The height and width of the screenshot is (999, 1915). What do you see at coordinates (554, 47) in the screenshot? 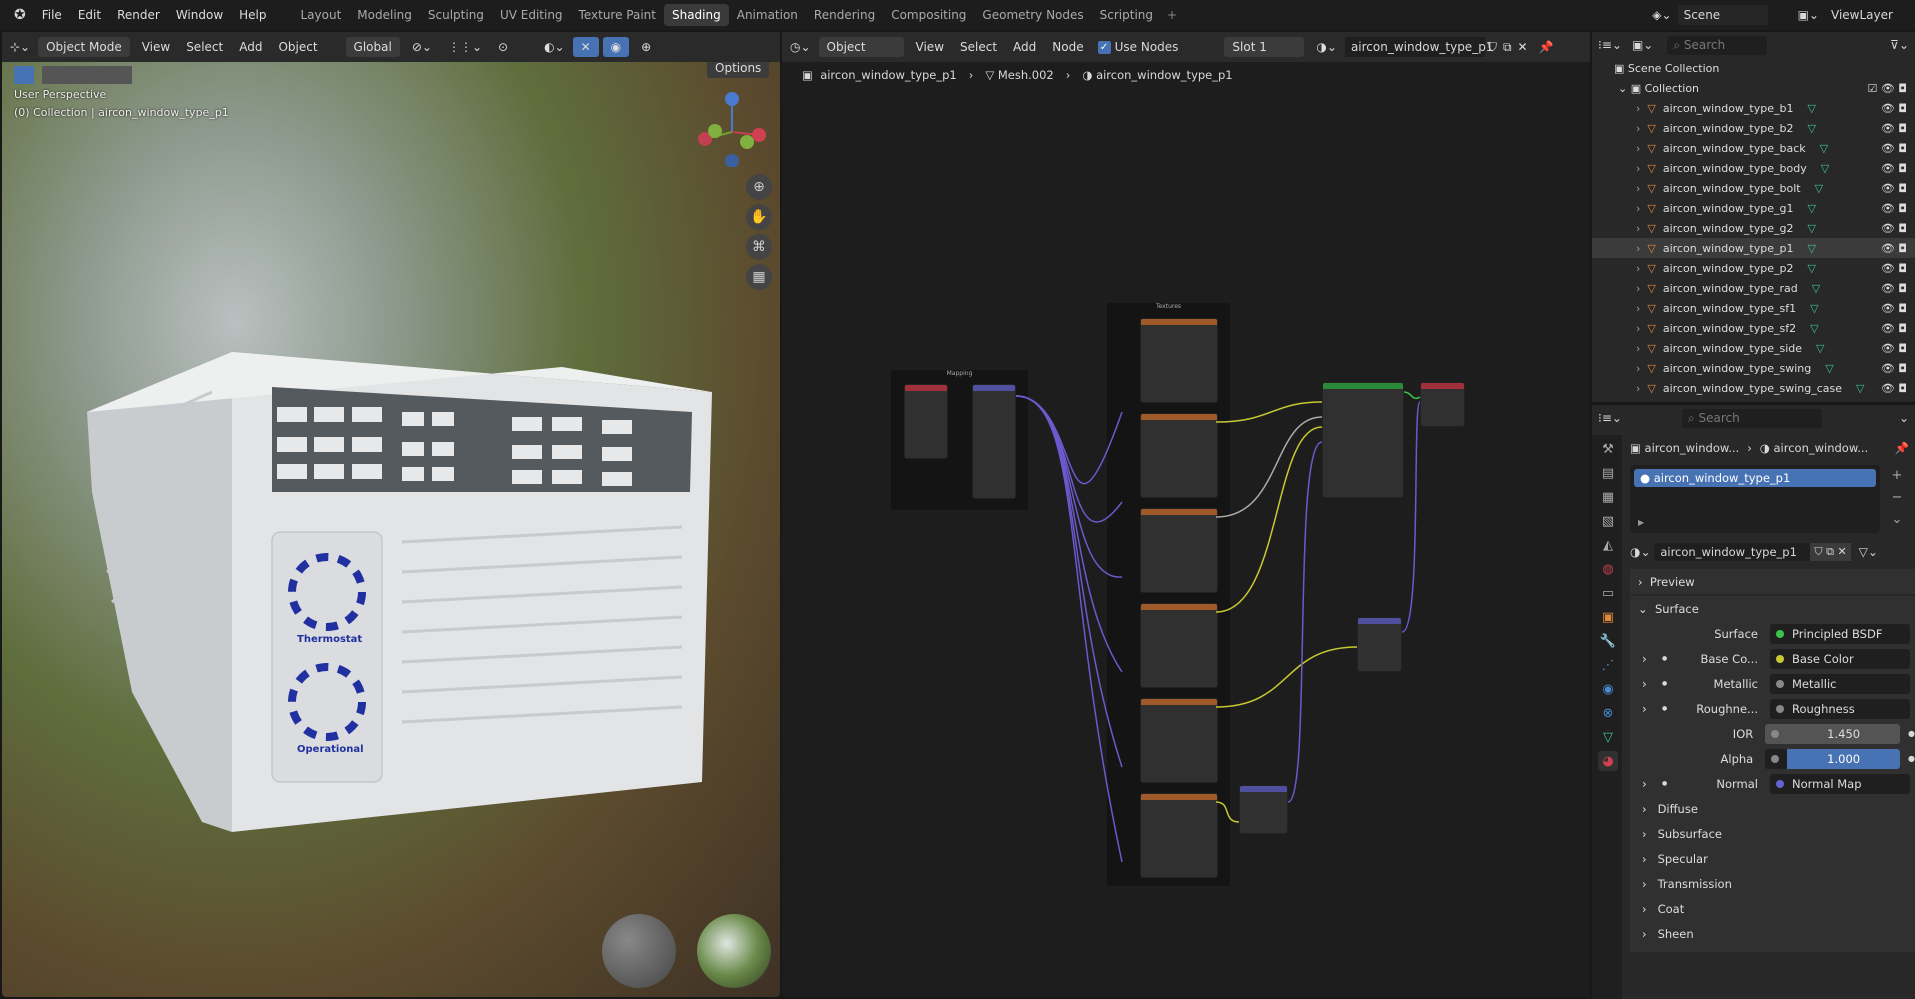
I see `visibility-icon: ◐⌄` at bounding box center [554, 47].